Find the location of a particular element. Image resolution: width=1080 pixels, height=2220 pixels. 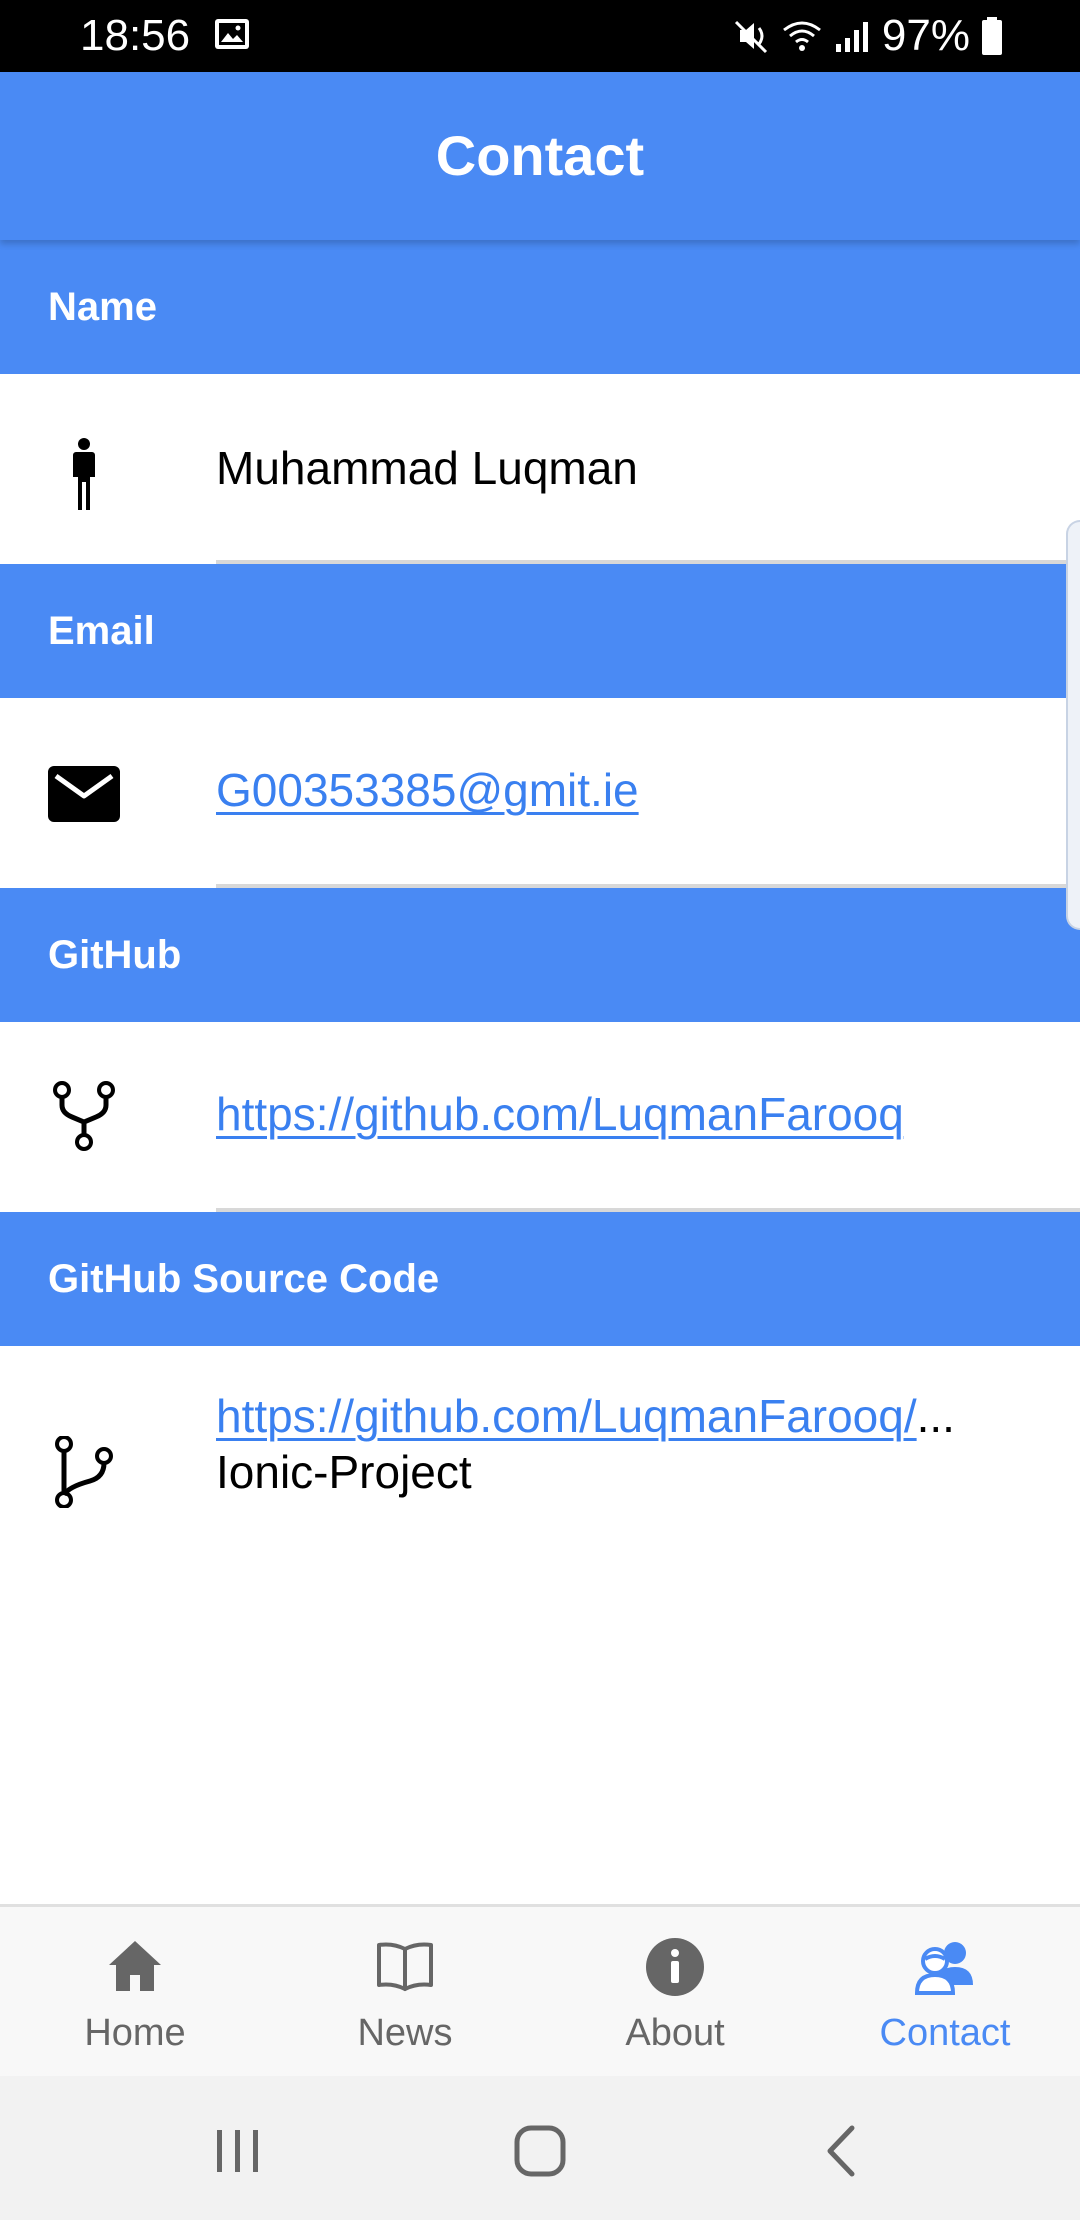

list-item-name: Muhammad Luqman is located at coordinates (540, 469).